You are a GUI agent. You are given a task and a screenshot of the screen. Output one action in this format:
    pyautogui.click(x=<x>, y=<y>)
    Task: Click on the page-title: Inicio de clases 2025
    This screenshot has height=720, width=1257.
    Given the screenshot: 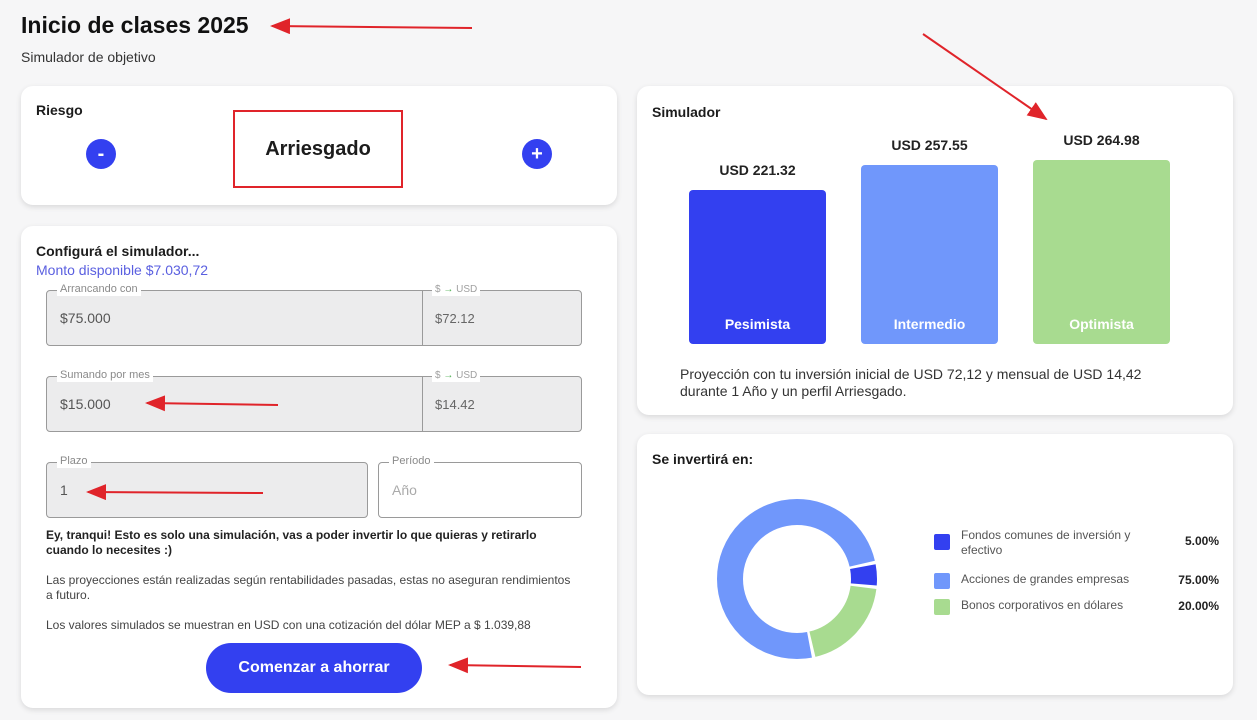 What is the action you would take?
    pyautogui.click(x=135, y=25)
    